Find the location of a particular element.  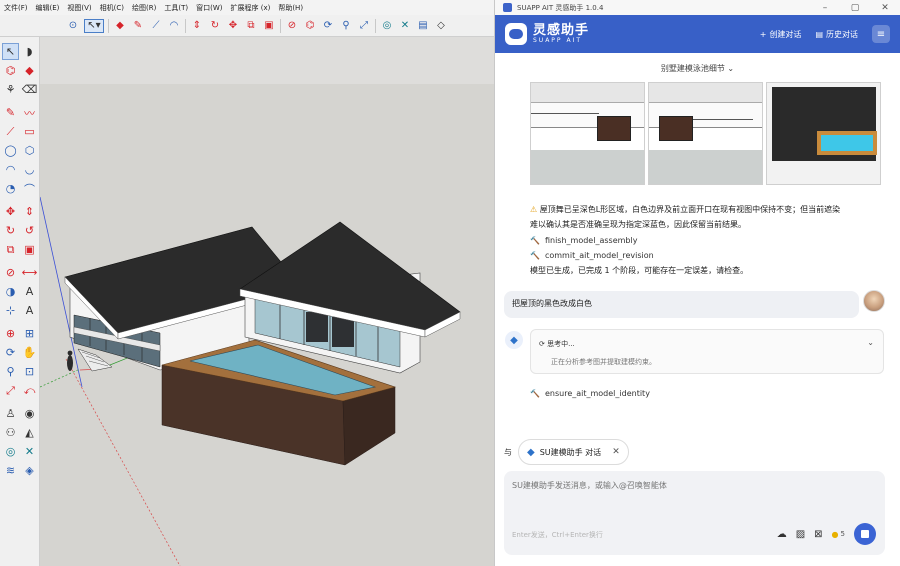

menu-camera: 相机(C) is located at coordinates (112, 8).